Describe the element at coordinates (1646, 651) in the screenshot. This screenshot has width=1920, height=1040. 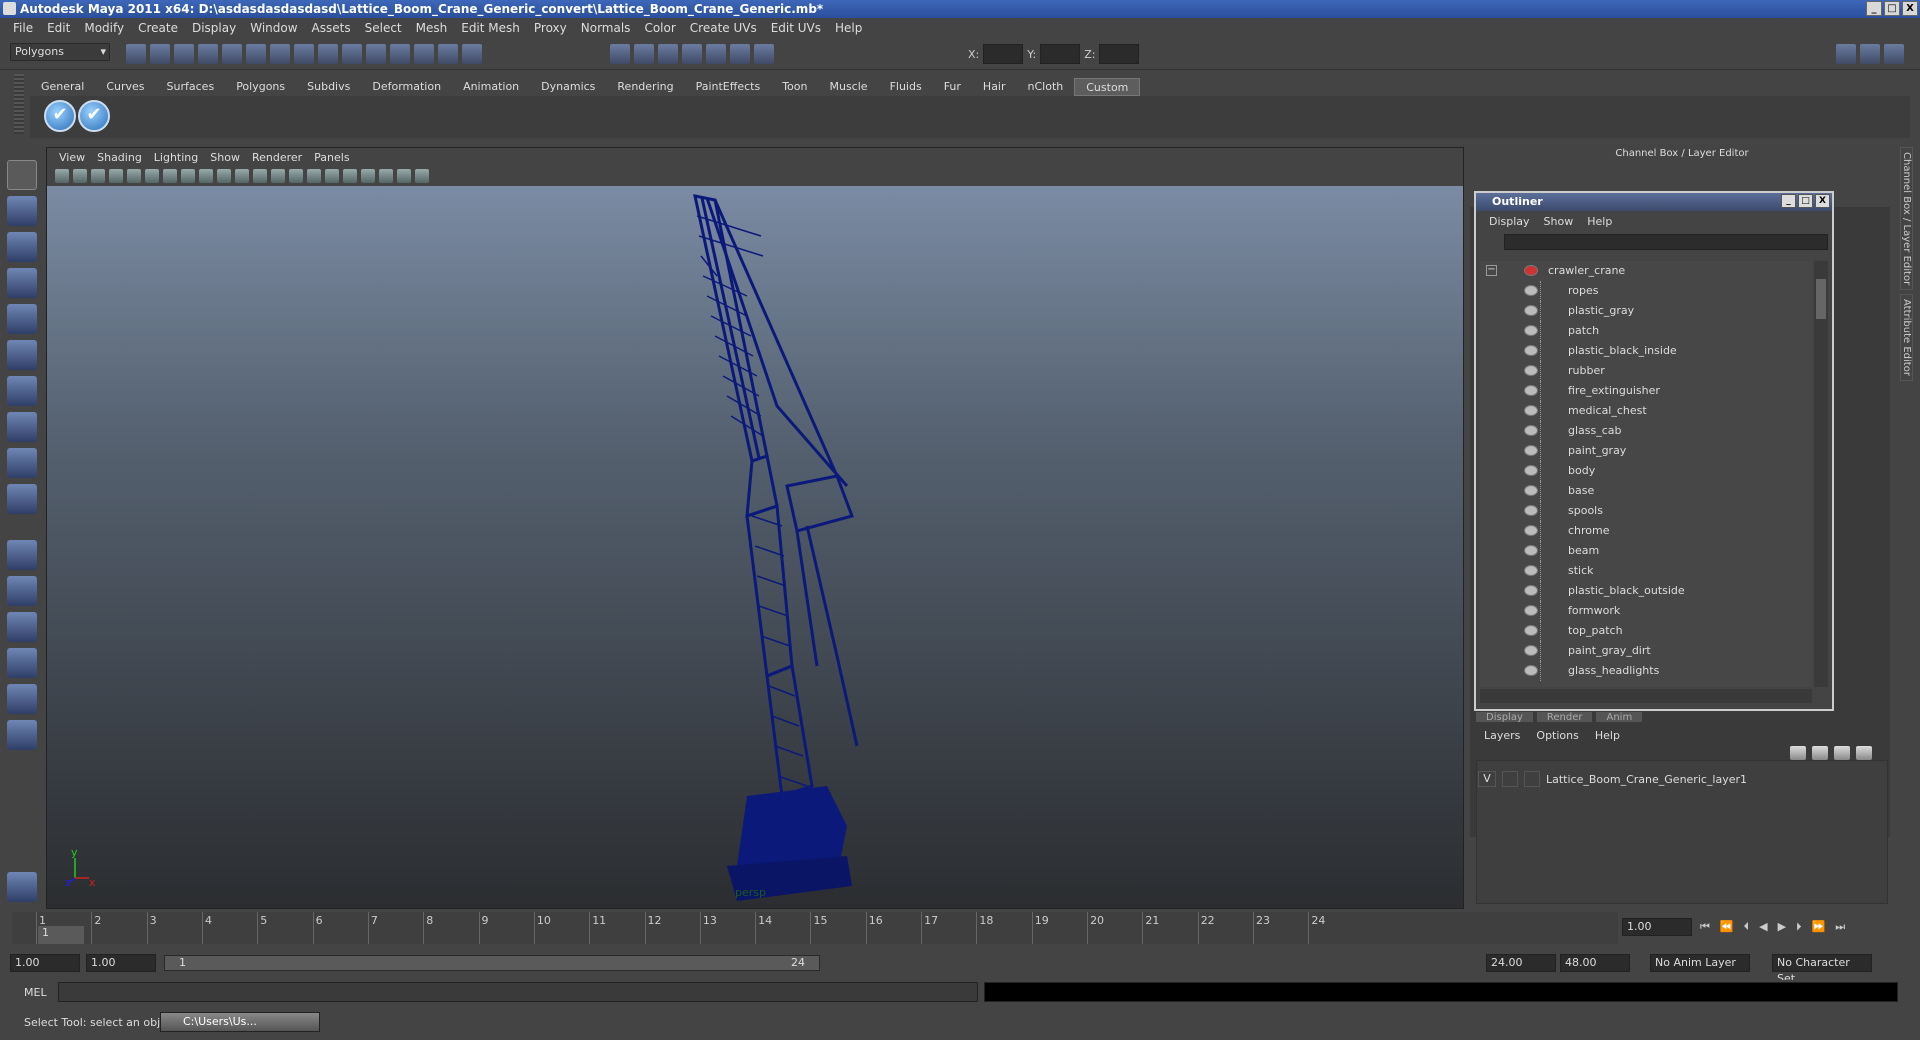
I see `outliner-node: paint_gray_dirt` at that location.